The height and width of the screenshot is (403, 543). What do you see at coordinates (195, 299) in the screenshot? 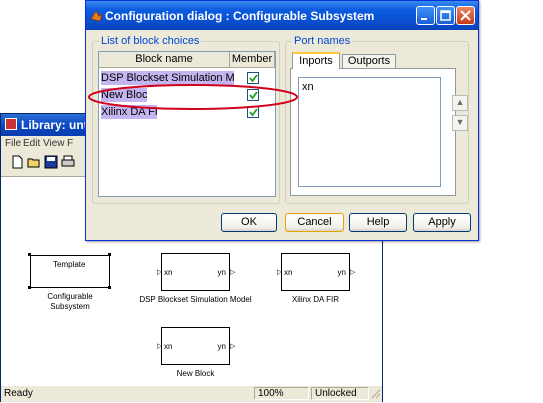
I see `dsp-block-caption: DSP Blockset Simulation Model` at bounding box center [195, 299].